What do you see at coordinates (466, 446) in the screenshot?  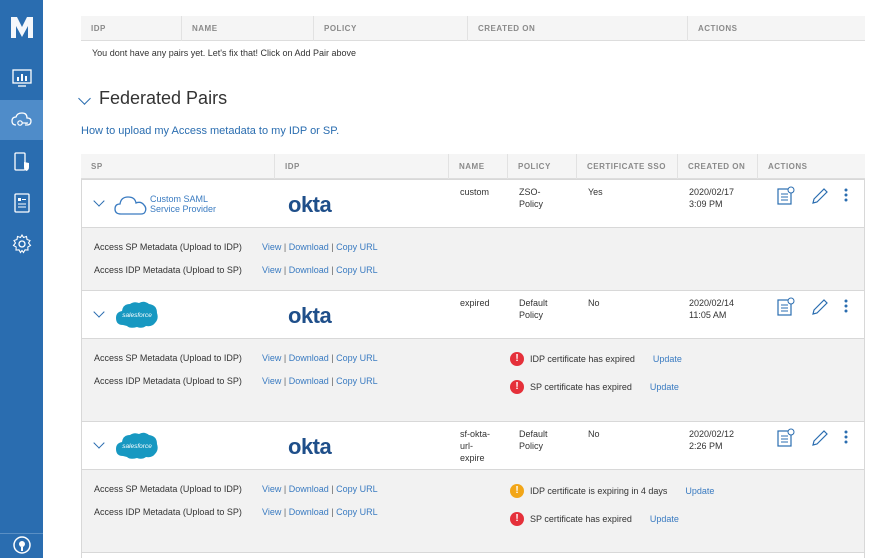 I see `name-line: url-` at bounding box center [466, 446].